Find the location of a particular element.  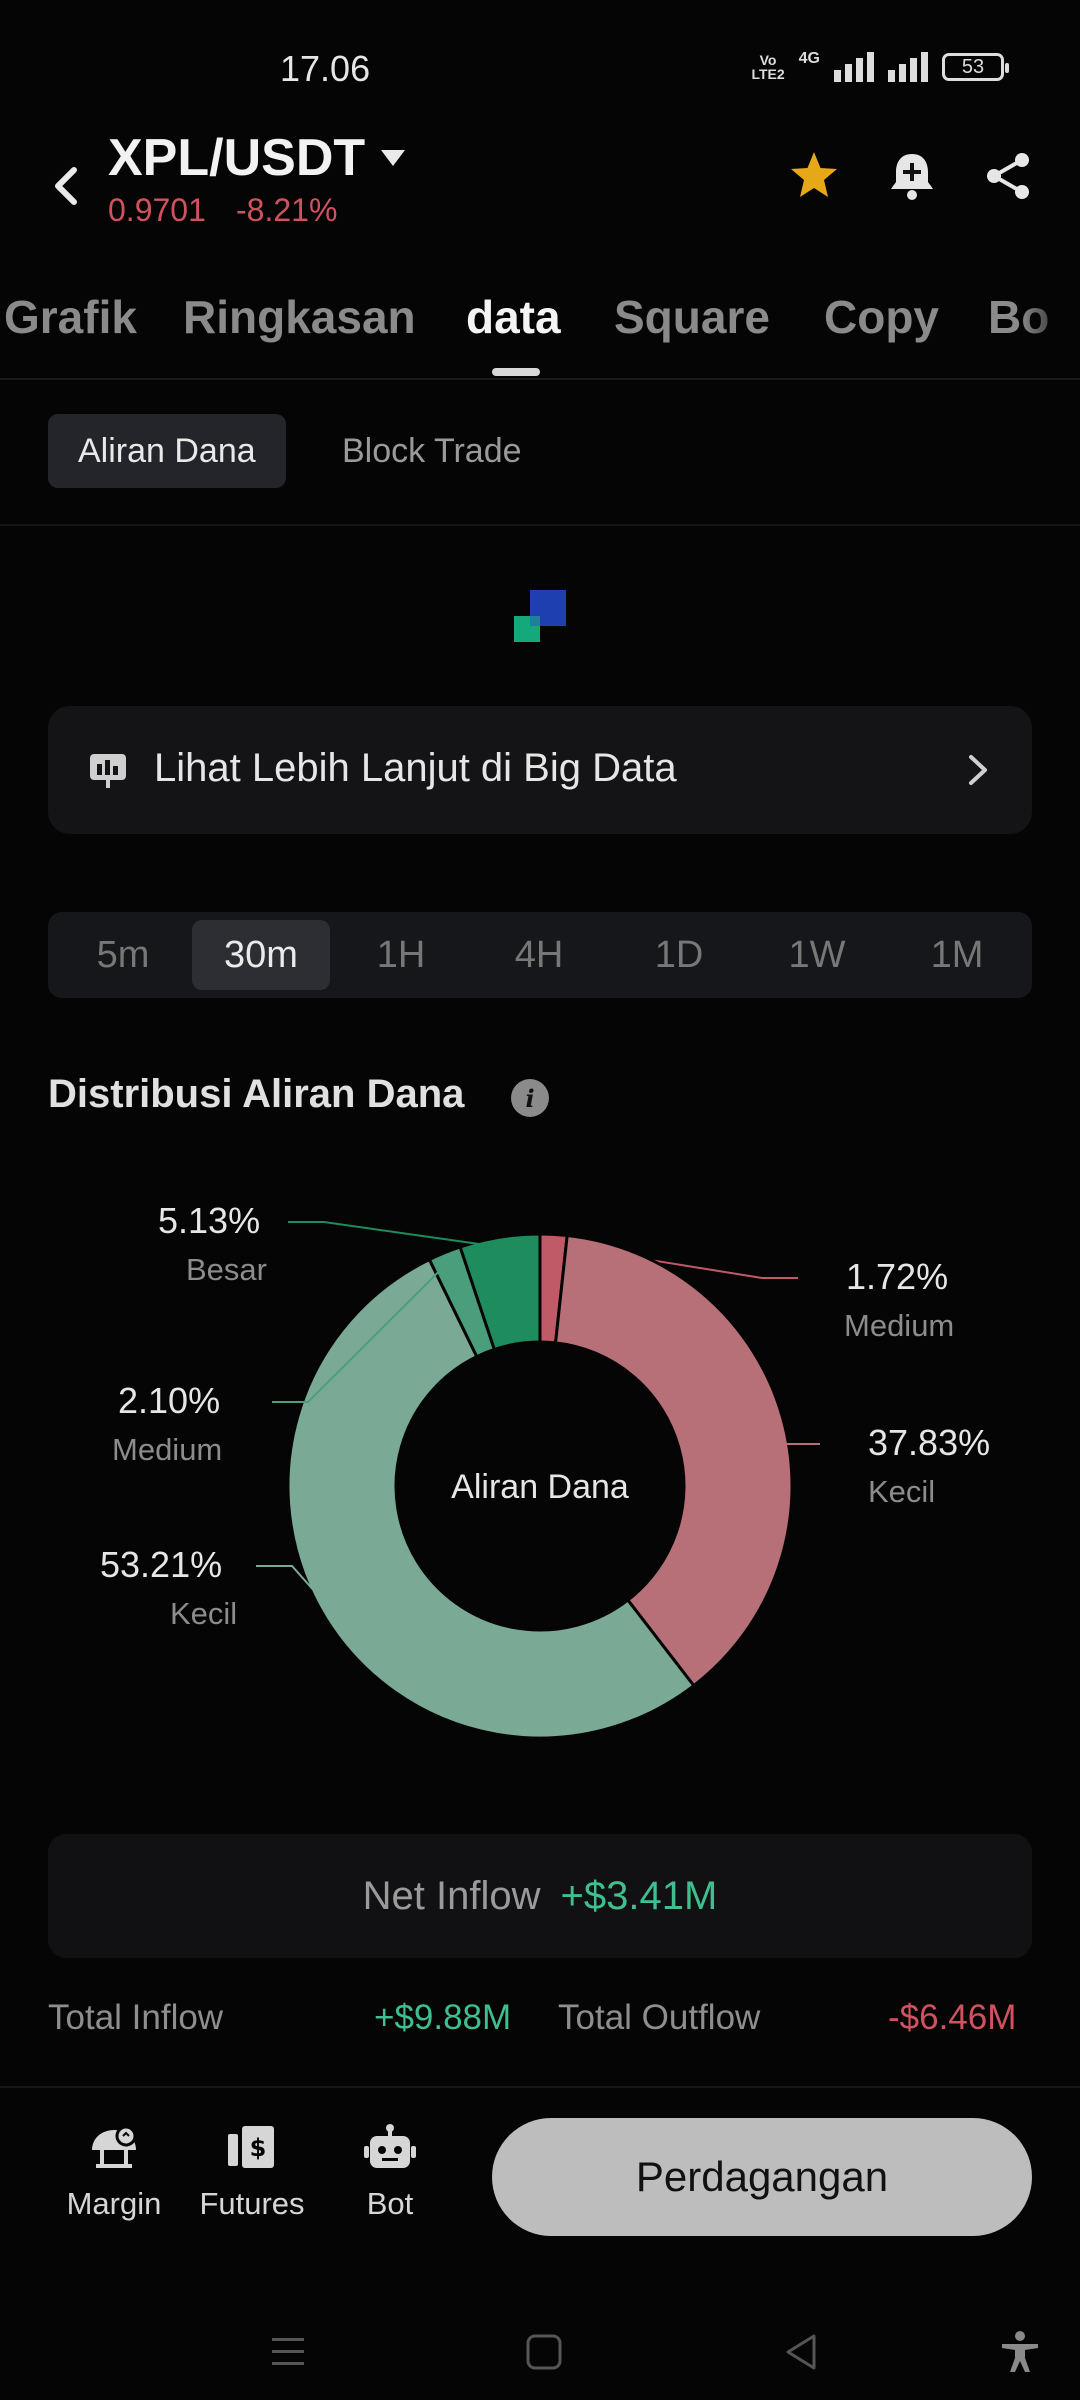

nav-margin-label: Margin is located at coordinates (114, 2203).